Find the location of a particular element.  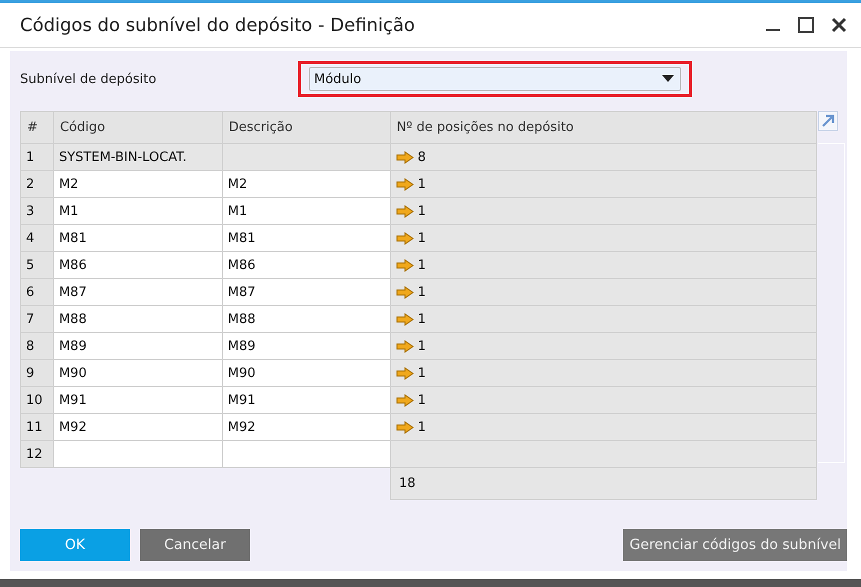

manage-codes-button: Gerenciar códigos do subnível is located at coordinates (735, 545).